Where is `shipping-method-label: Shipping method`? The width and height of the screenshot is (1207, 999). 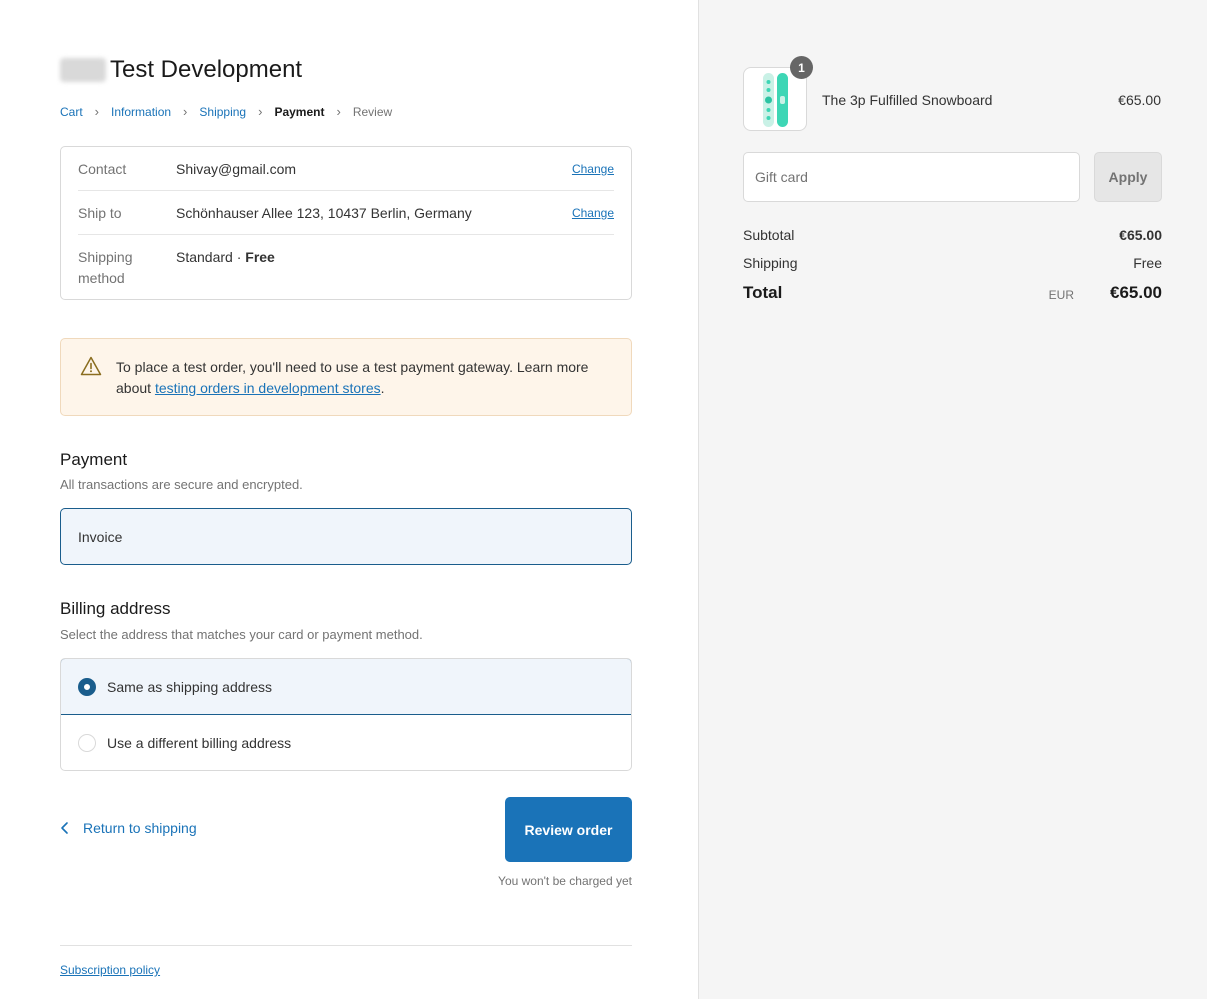 shipping-method-label: Shipping method is located at coordinates (105, 267).